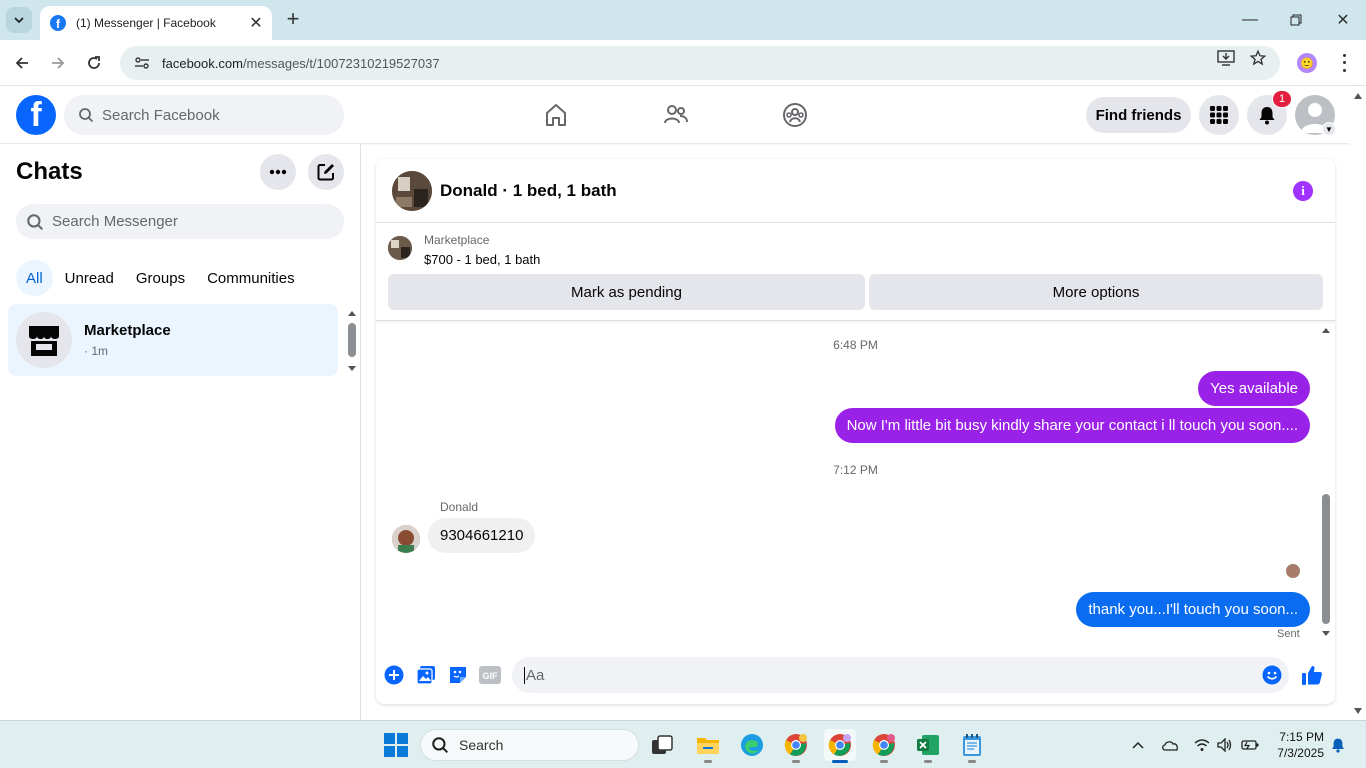 This screenshot has height=768, width=1366. I want to click on onedrive-icon, so click(1170, 745).